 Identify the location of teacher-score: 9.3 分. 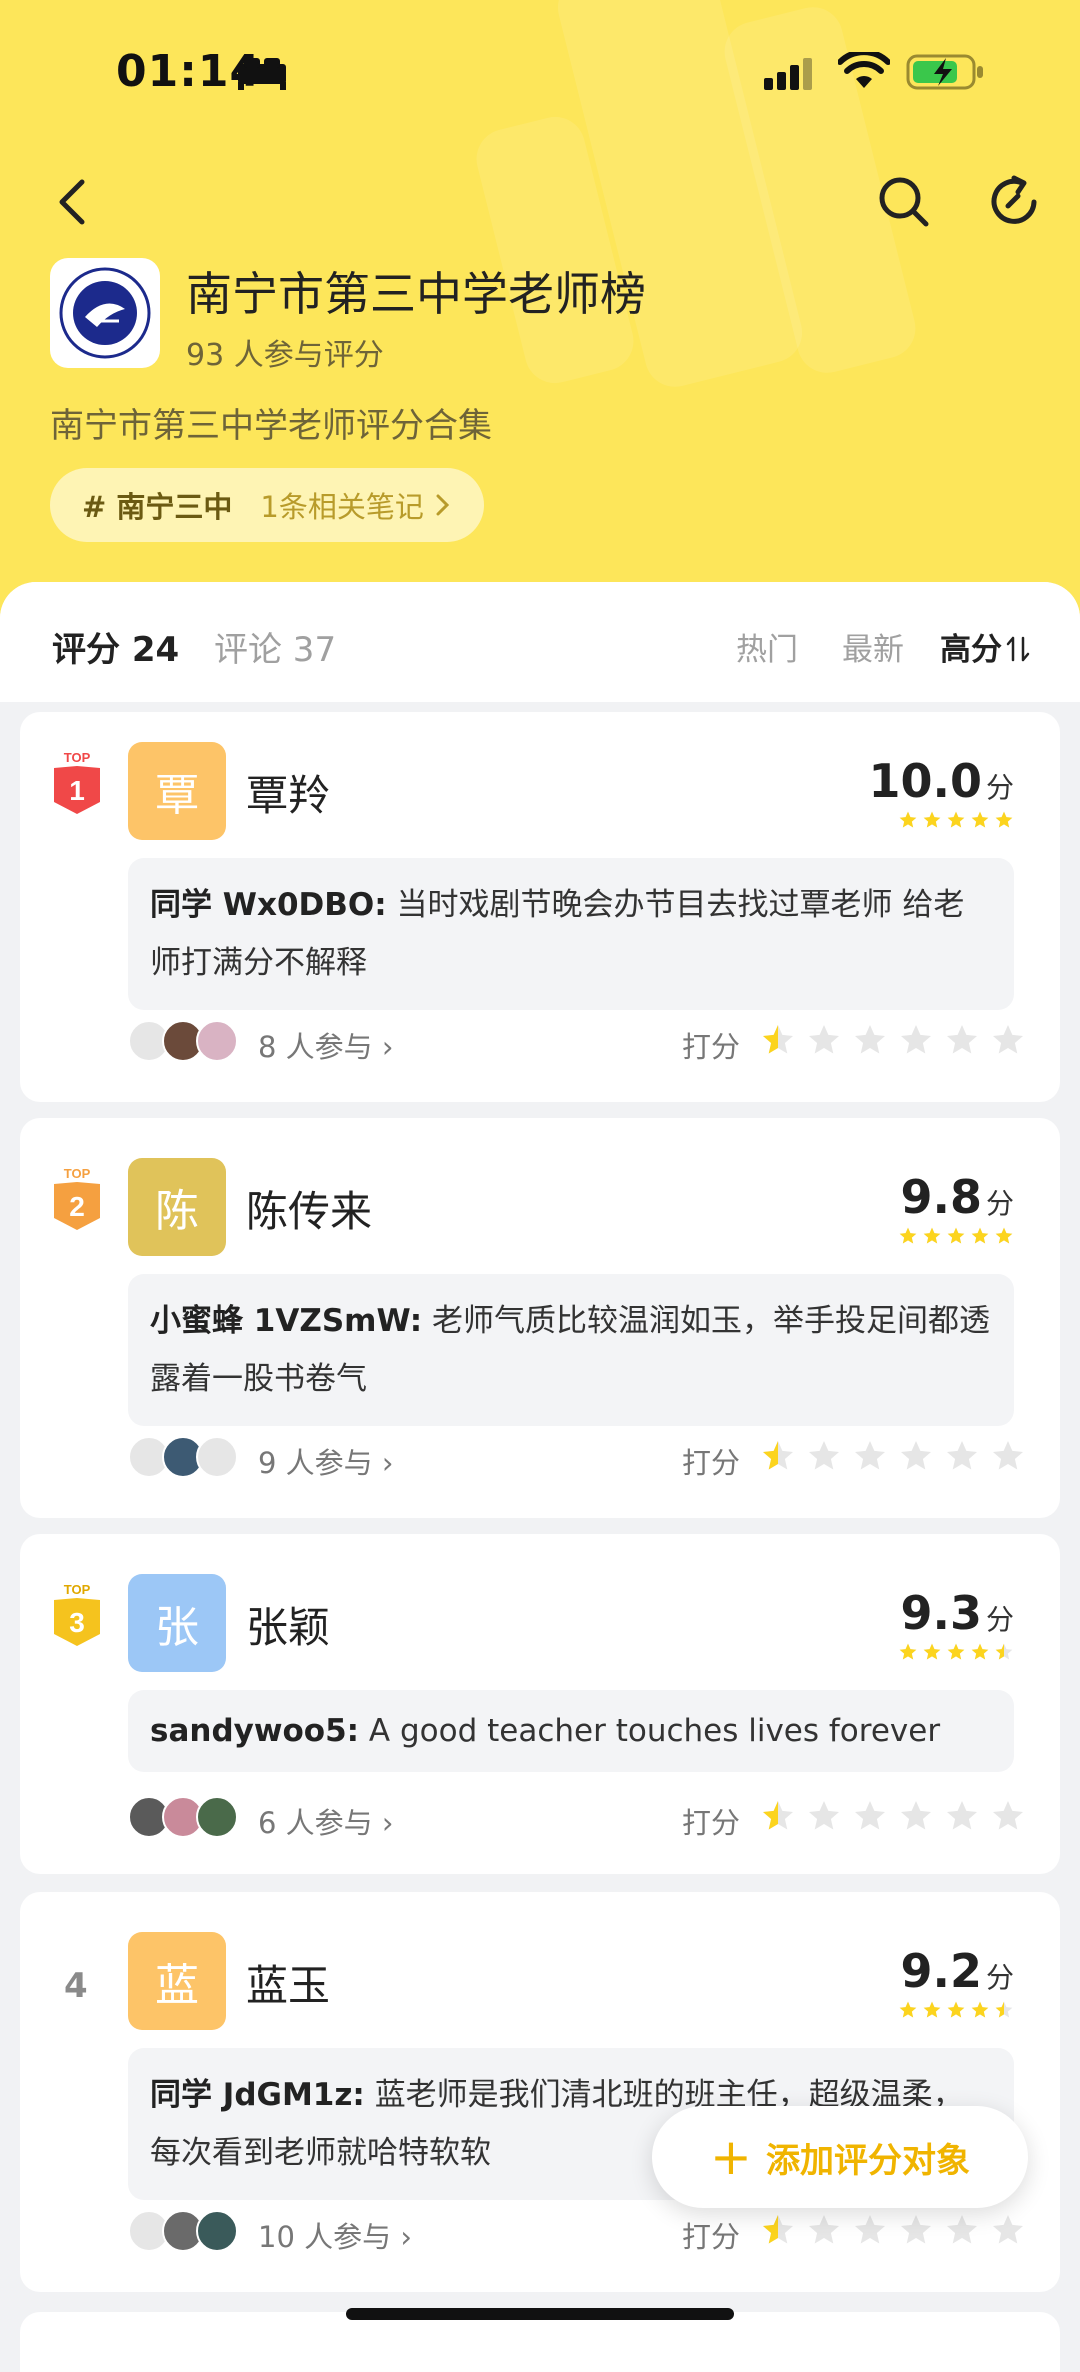
(956, 1624).